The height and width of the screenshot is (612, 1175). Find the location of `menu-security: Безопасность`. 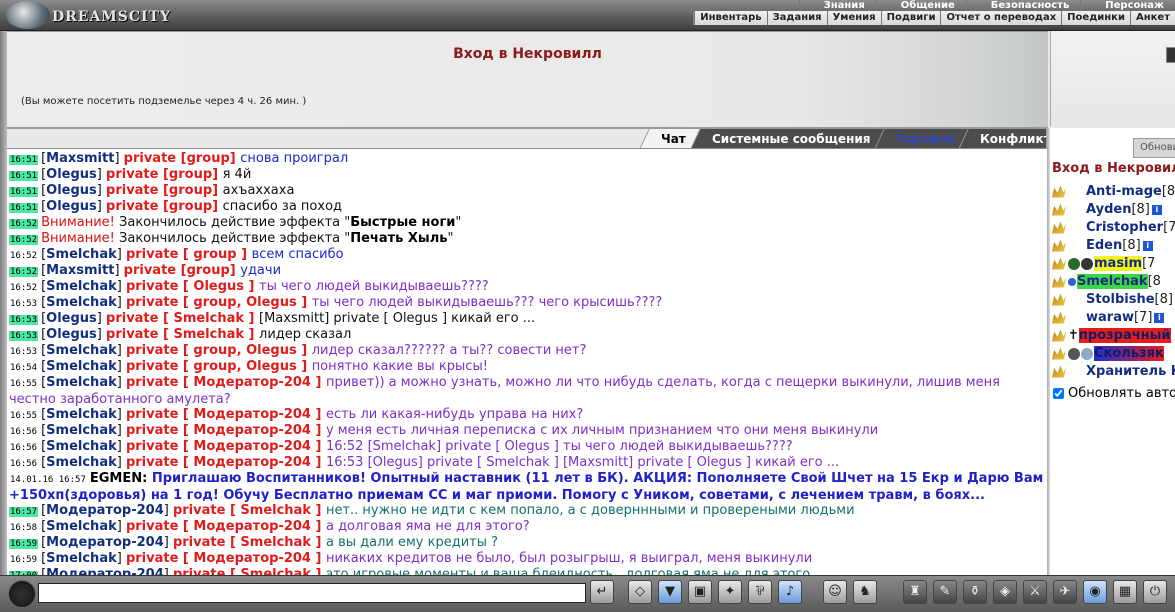

menu-security: Безопасность is located at coordinates (1023, 5).